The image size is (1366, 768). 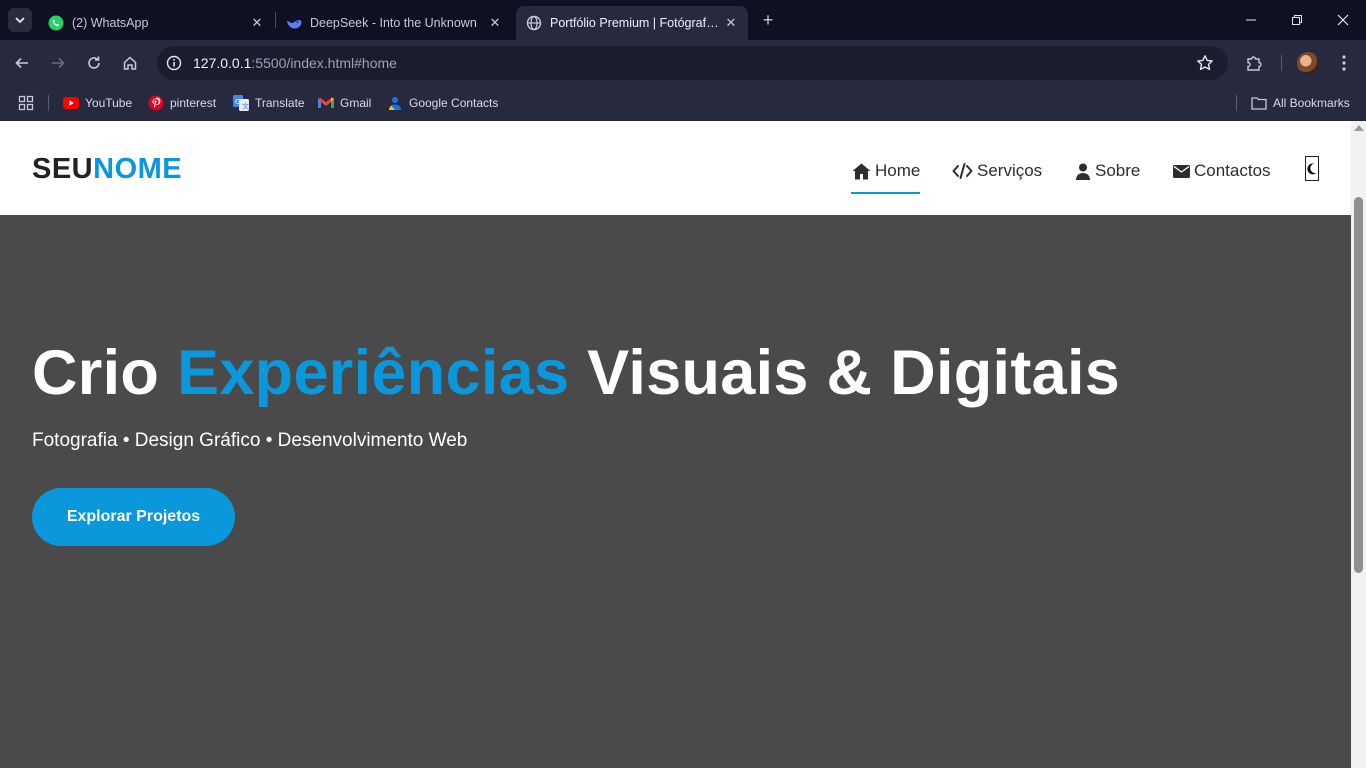 I want to click on tab-deepseek: DeepSeek - Into the Unknown ✕, so click(x=394, y=23).